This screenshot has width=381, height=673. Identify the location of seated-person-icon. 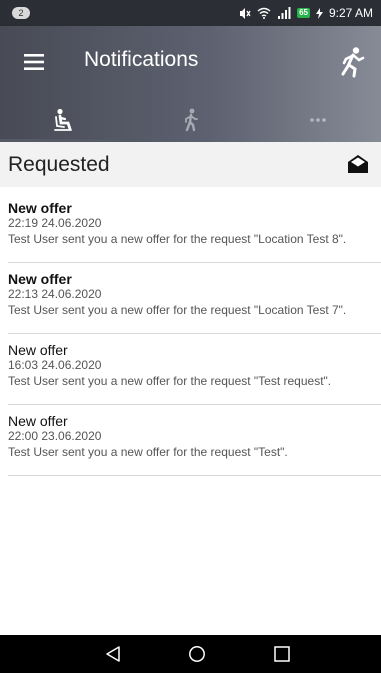
(64, 120).